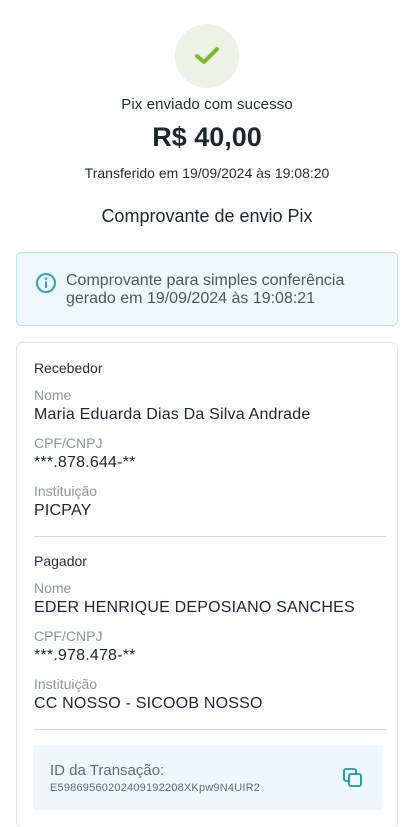 The image size is (414, 827). What do you see at coordinates (66, 491) in the screenshot?
I see `recipient-institution-label: Instituição` at bounding box center [66, 491].